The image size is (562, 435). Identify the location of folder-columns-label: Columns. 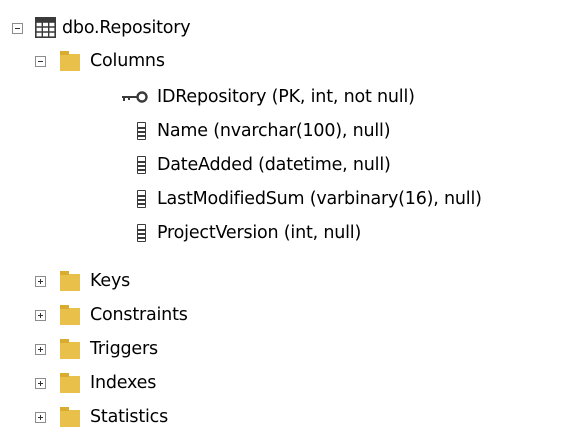
(127, 61).